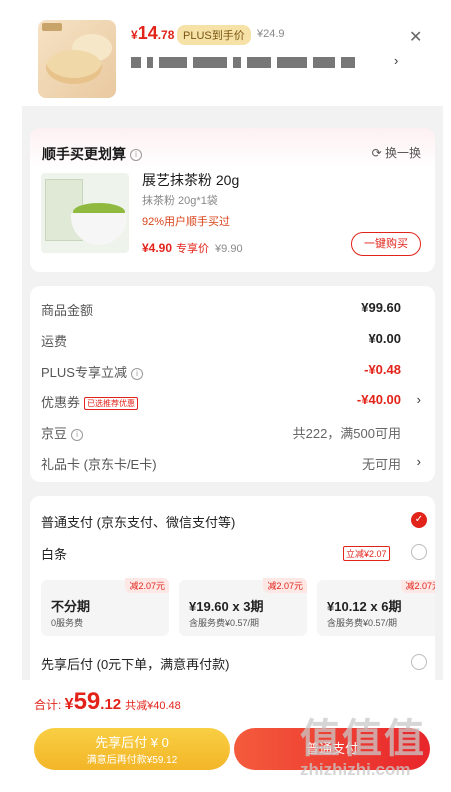  I want to click on installment-option: 减2.07元 ¥10.12 x 6期 含服务费¥0.57/期, so click(376, 608).